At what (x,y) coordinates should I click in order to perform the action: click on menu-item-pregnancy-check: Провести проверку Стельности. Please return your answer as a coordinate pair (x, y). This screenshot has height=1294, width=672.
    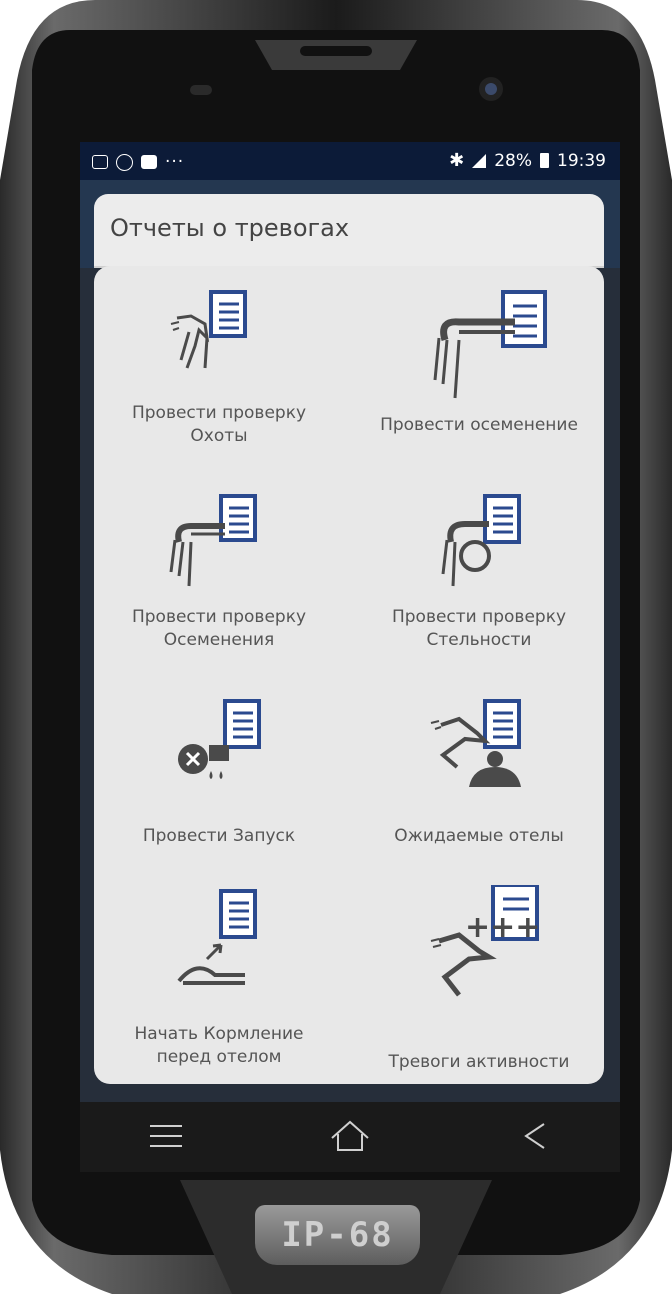
    Looking at the image, I should click on (479, 578).